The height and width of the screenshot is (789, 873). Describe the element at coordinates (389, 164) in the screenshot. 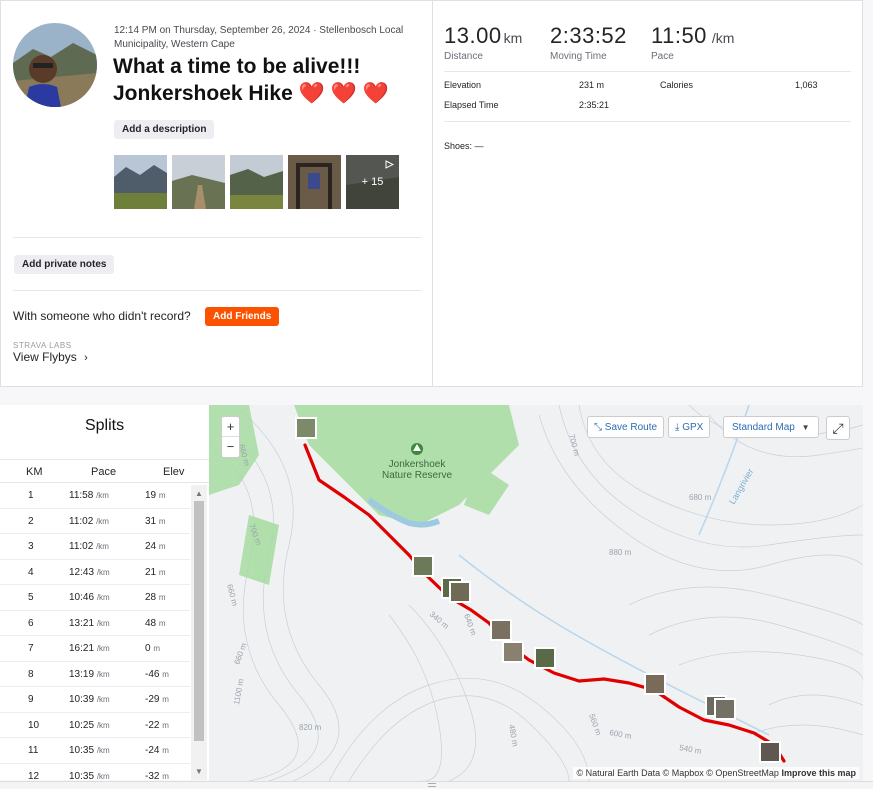

I see `play-icon` at that location.